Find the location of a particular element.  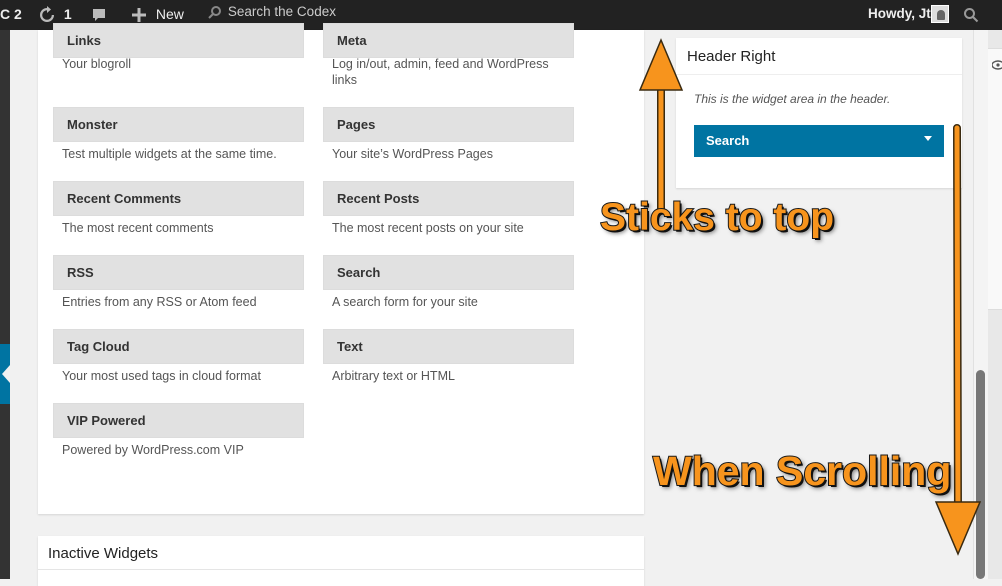

annotation-when-scrolling: When Scrolling is located at coordinates (802, 471).